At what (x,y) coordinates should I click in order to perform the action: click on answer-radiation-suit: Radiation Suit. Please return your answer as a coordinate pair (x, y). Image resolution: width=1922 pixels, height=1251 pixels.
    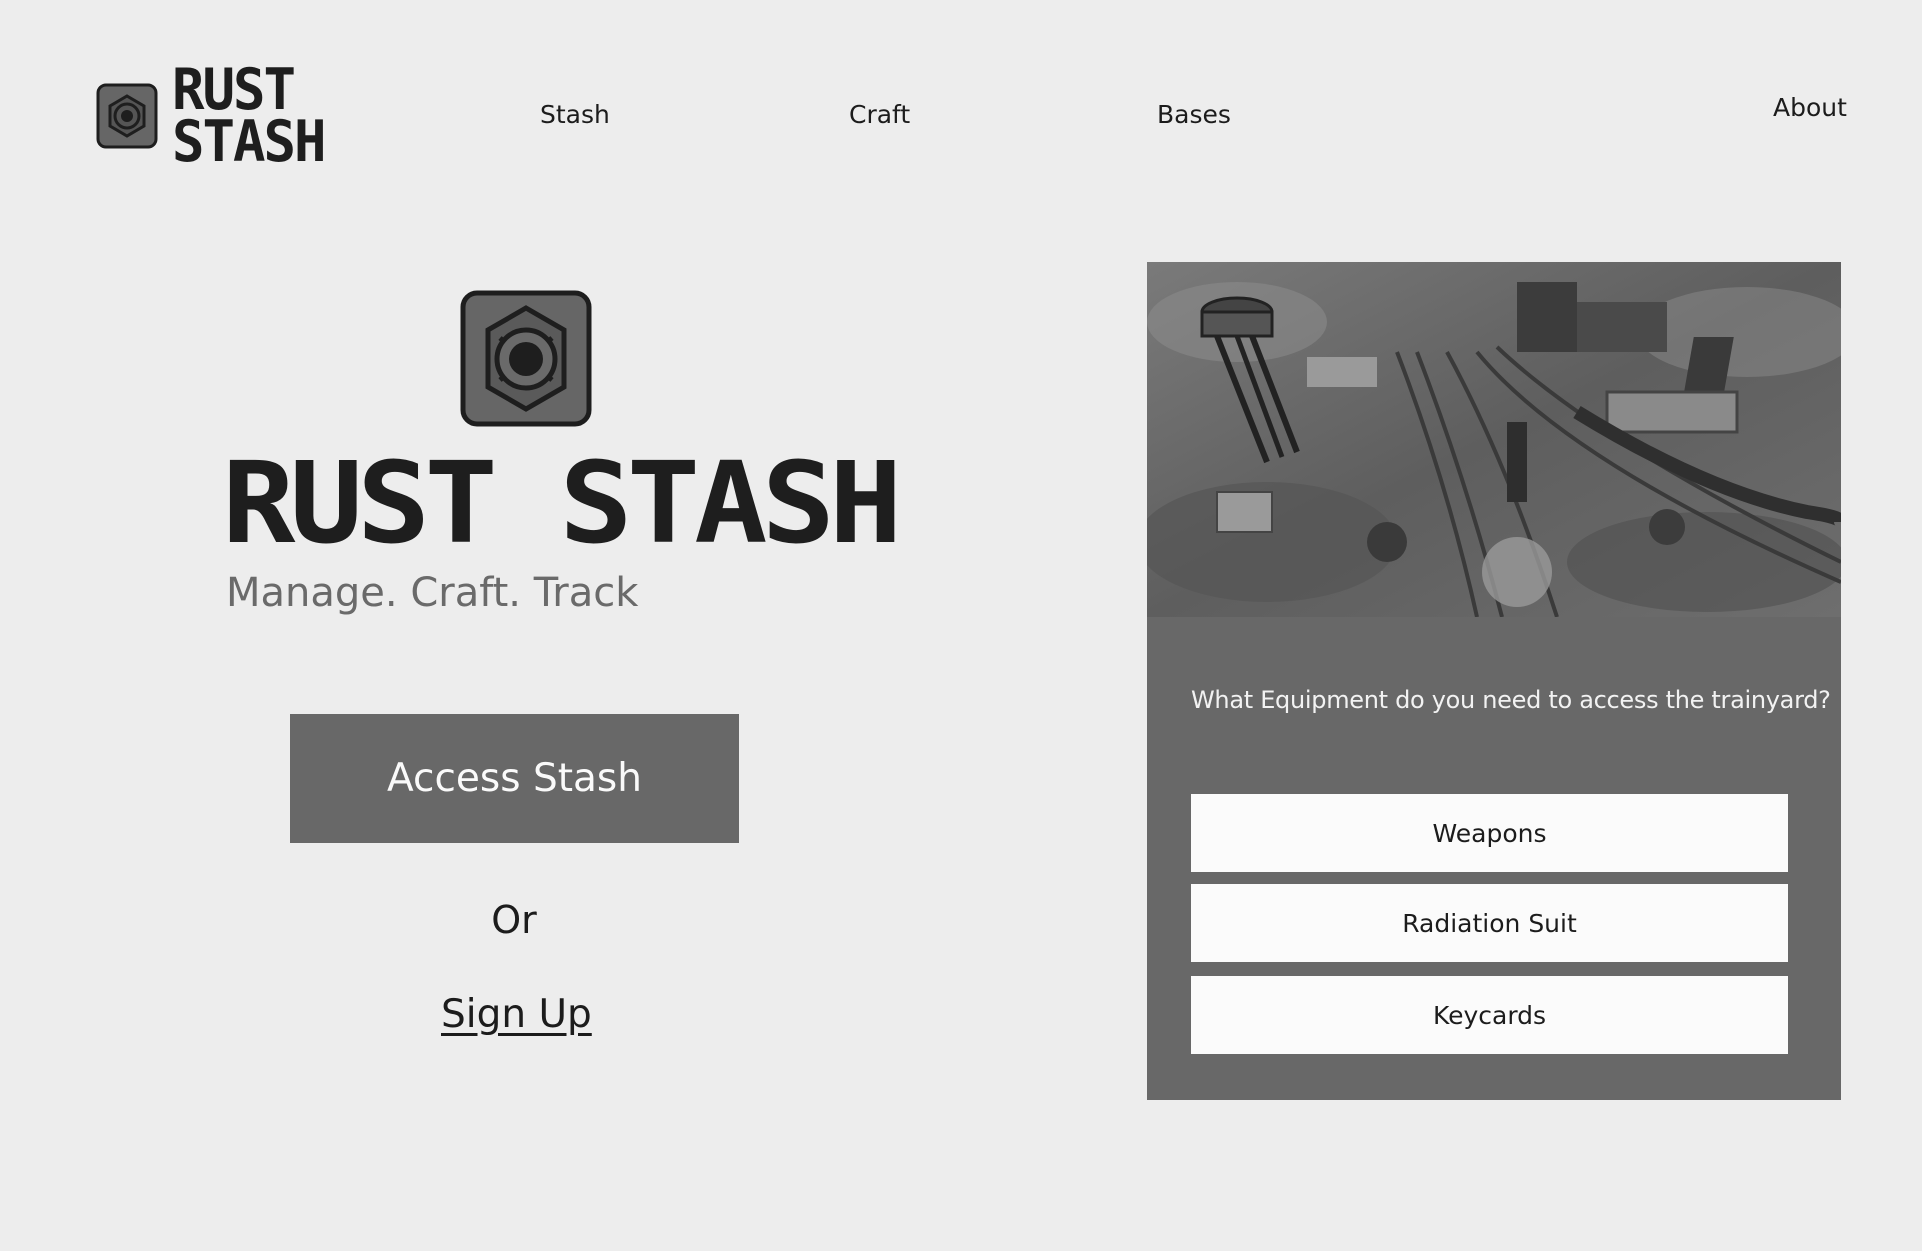
    Looking at the image, I should click on (1489, 923).